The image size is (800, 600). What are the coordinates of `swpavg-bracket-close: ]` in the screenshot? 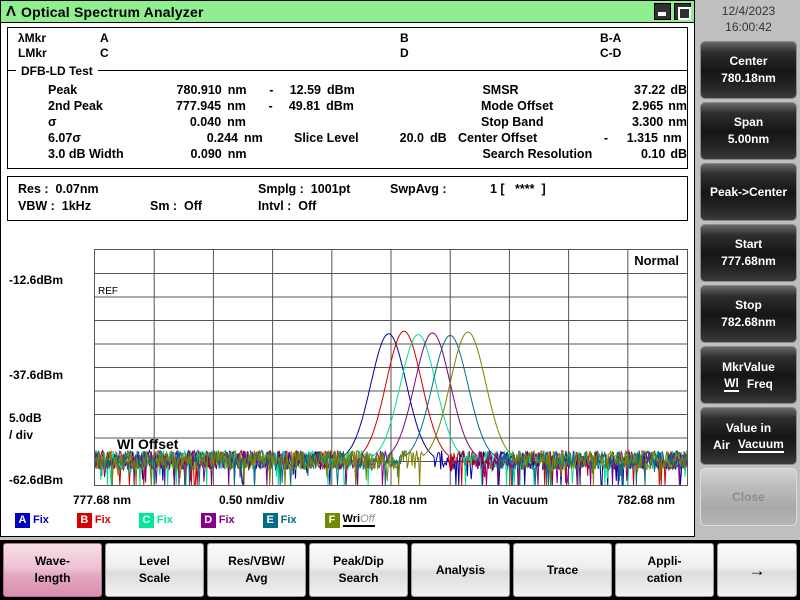 It's located at (543, 189).